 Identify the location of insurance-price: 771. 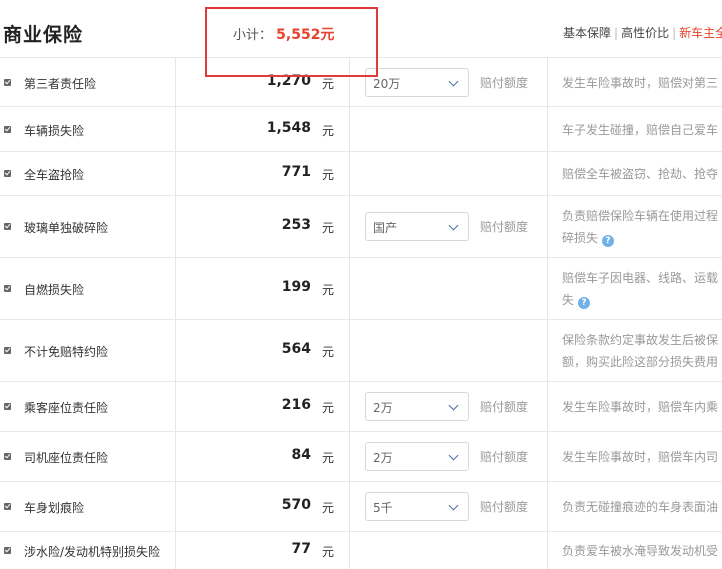
(296, 172).